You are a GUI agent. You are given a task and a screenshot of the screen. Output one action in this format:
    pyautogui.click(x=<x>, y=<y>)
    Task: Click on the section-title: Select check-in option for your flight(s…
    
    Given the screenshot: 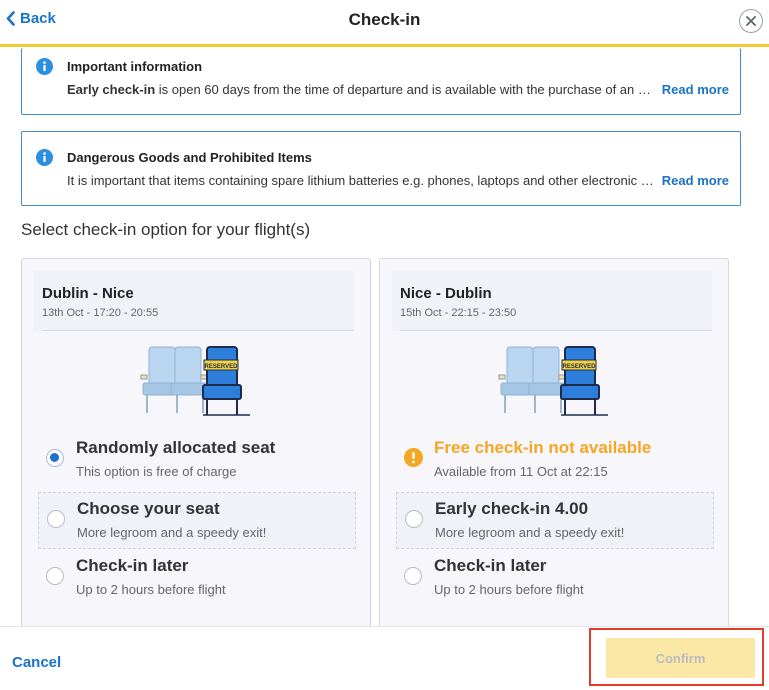 What is the action you would take?
    pyautogui.click(x=166, y=229)
    